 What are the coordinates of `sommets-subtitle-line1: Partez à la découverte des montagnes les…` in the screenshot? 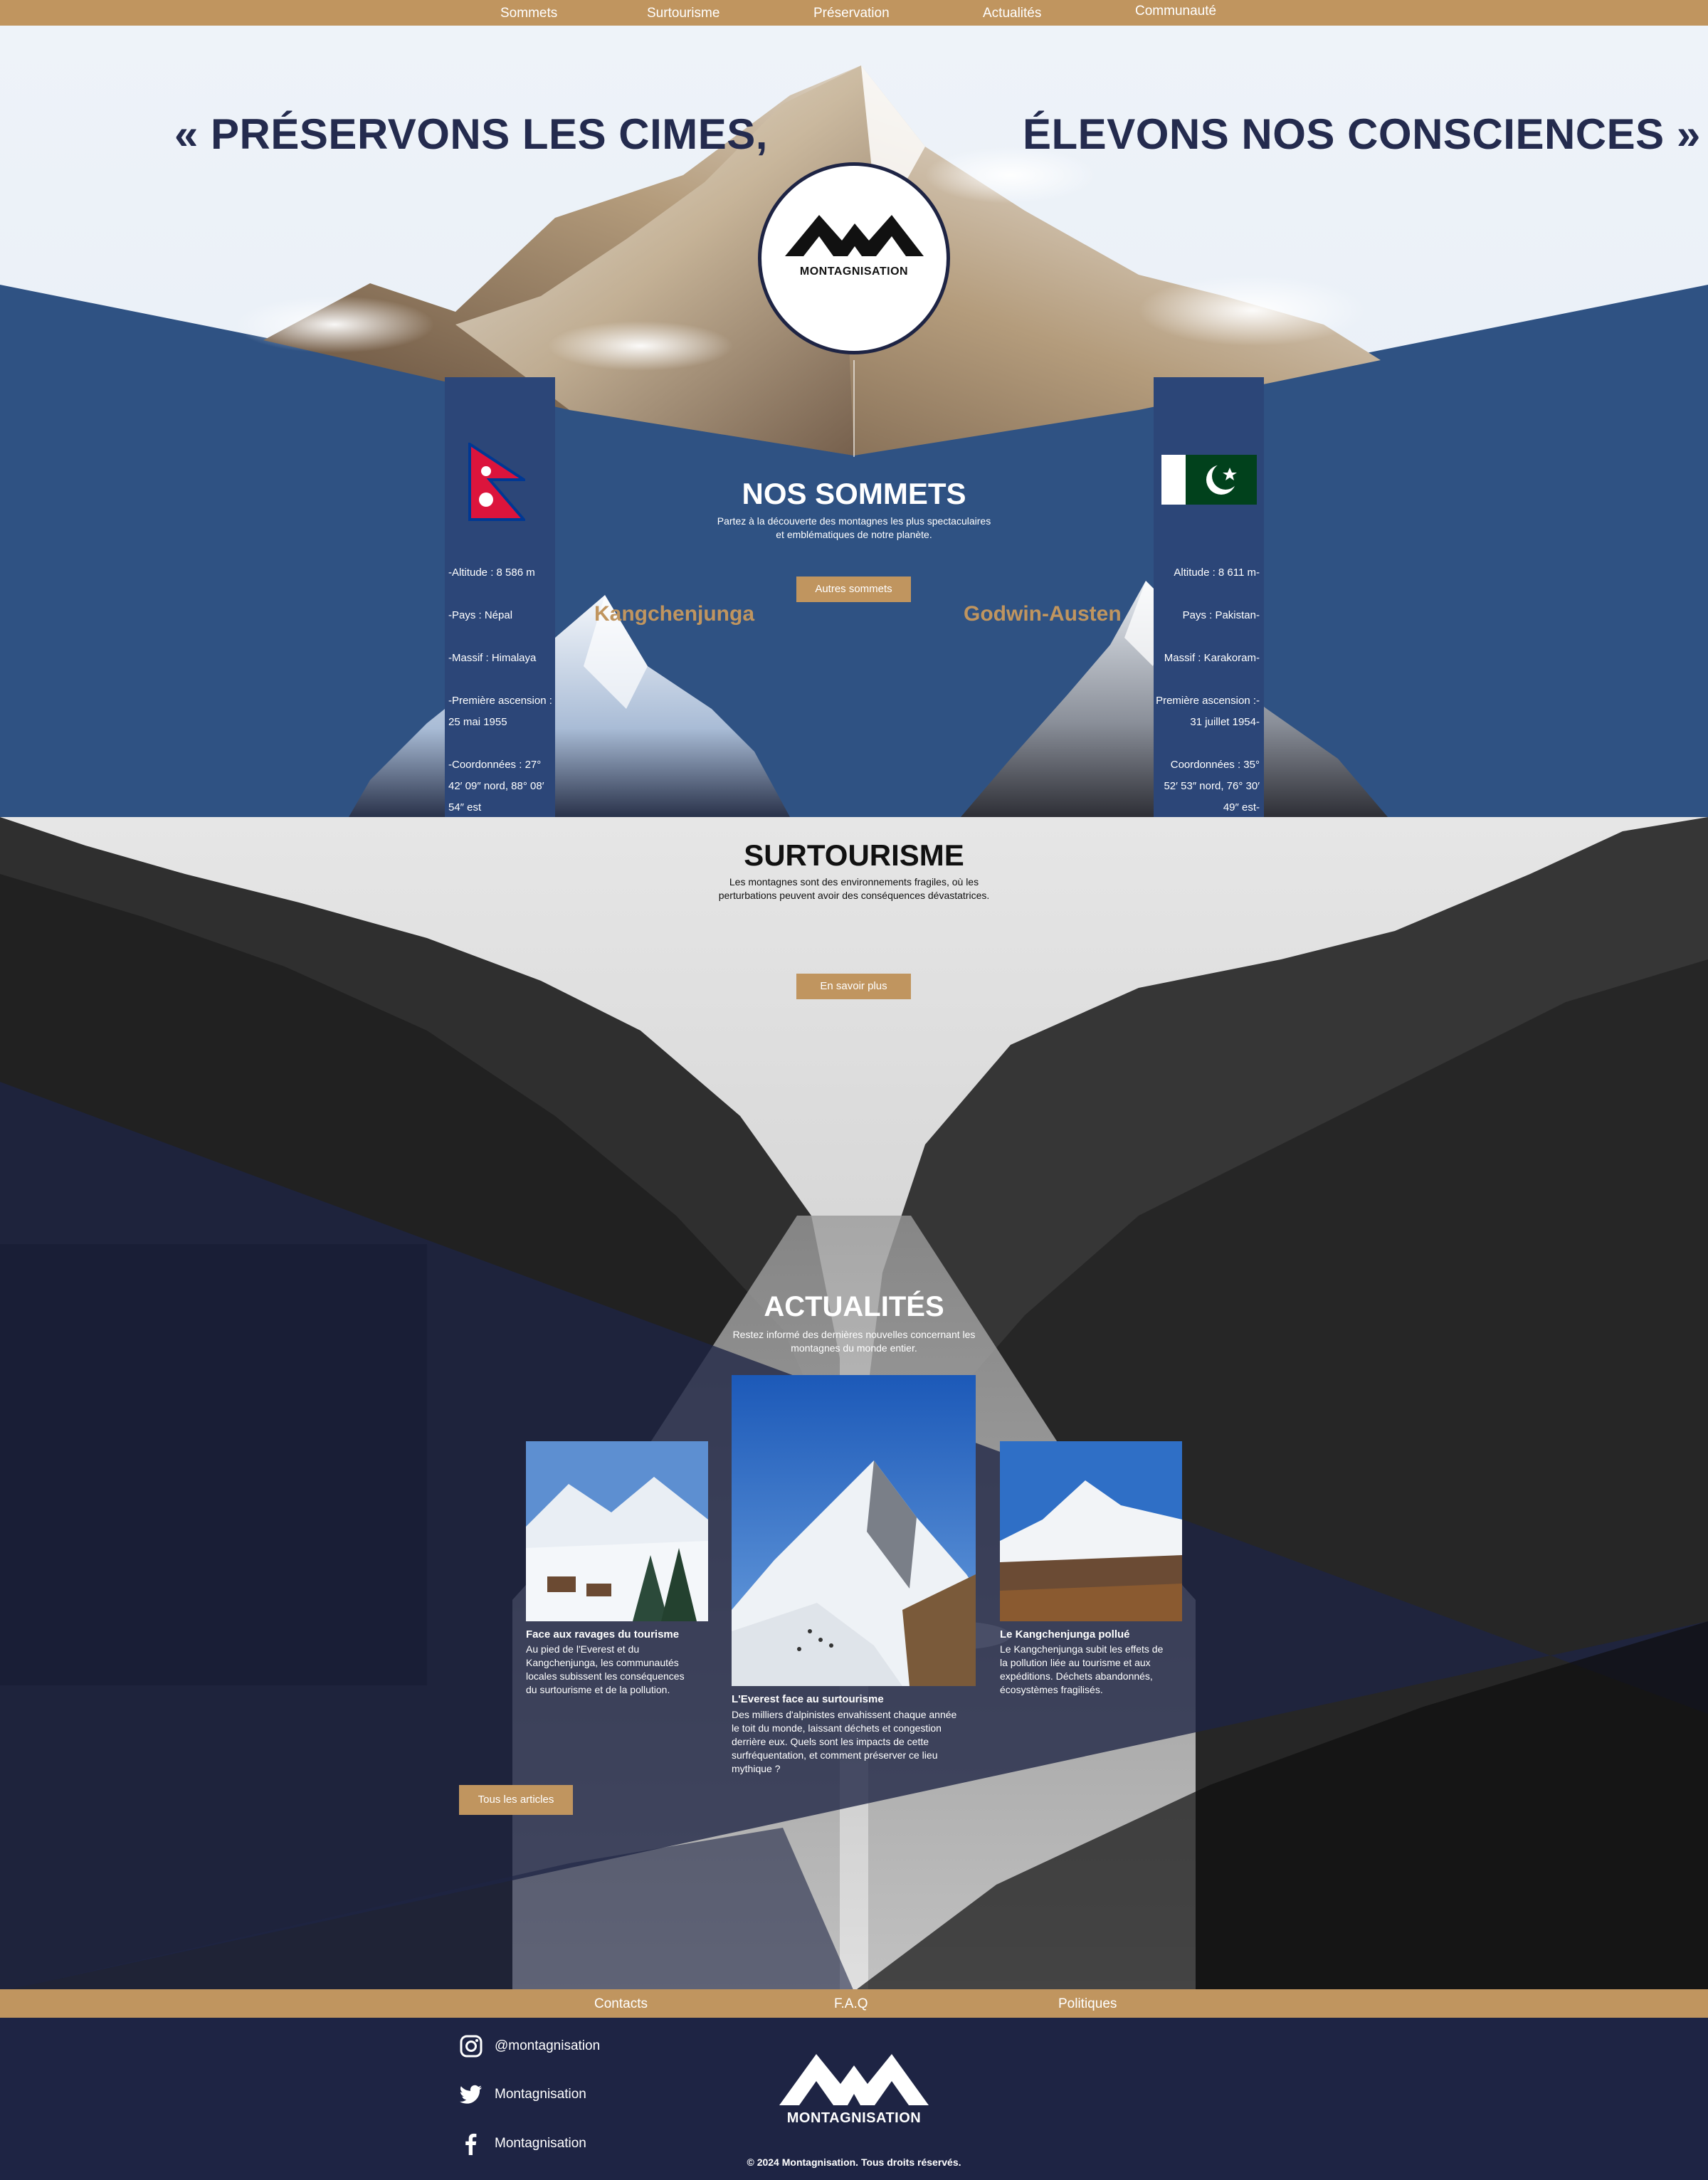 It's located at (854, 521).